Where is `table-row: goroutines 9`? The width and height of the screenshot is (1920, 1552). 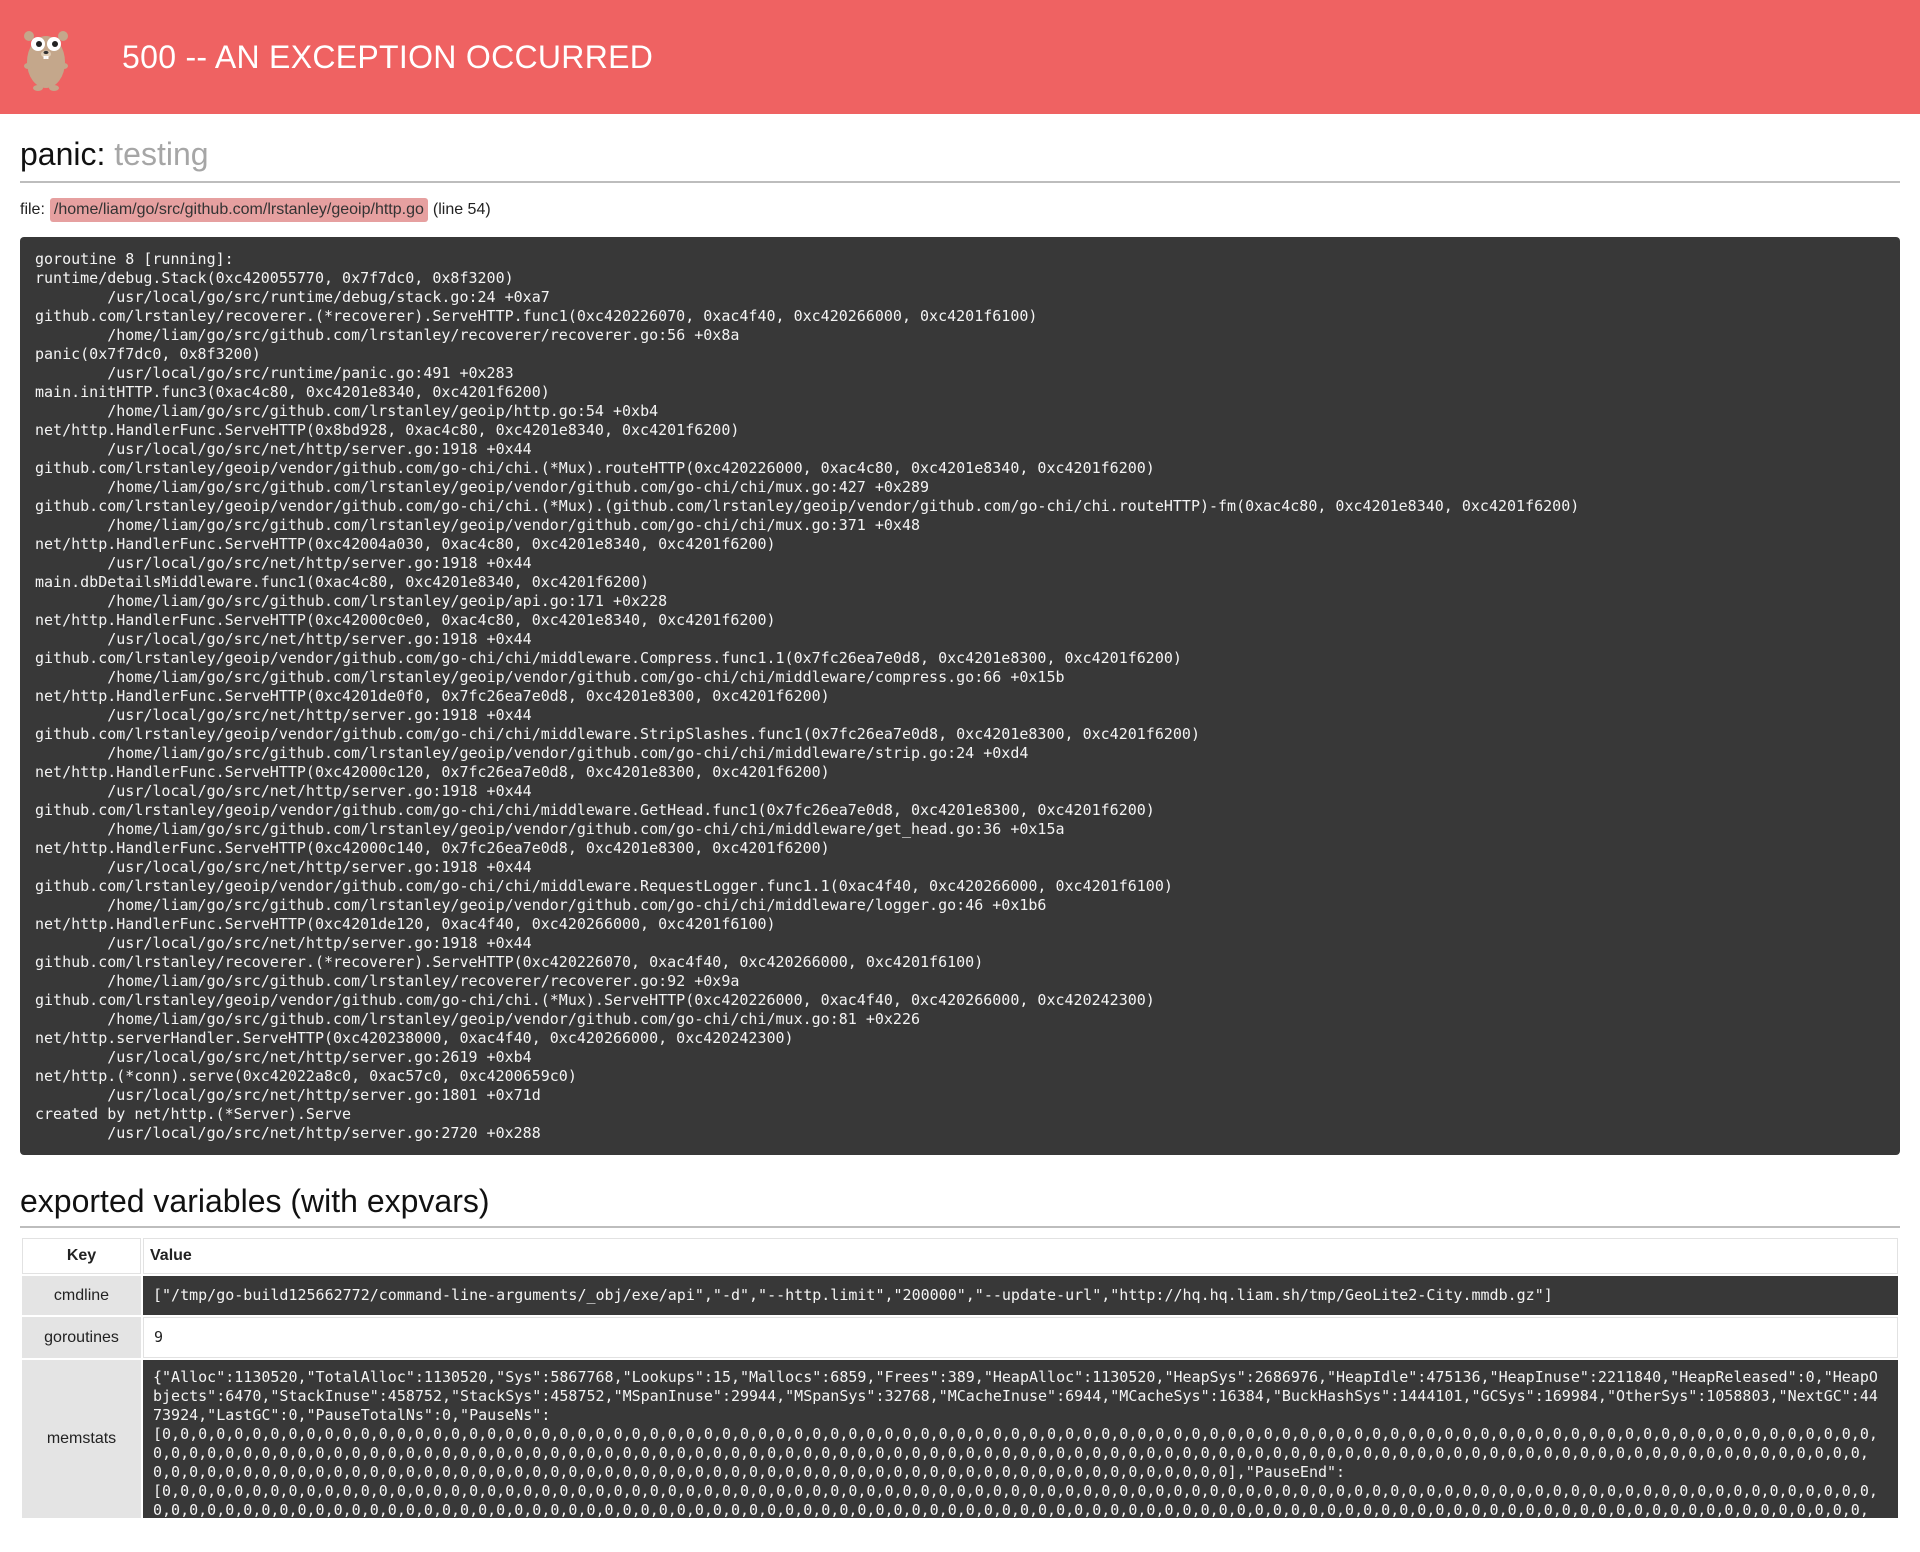 table-row: goroutines 9 is located at coordinates (960, 1337).